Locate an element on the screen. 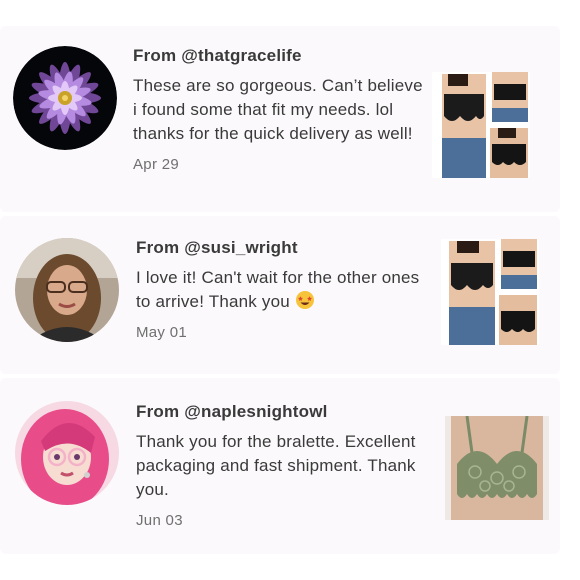 The width and height of the screenshot is (580, 580). review-author: From @thatgracelife is located at coordinates (278, 56).